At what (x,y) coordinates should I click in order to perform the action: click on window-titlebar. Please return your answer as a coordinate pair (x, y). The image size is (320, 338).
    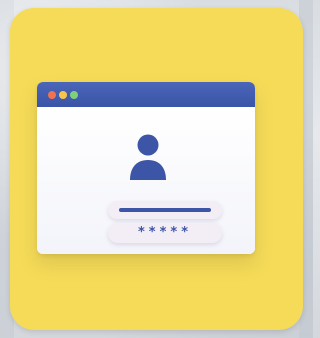
    Looking at the image, I should click on (146, 94).